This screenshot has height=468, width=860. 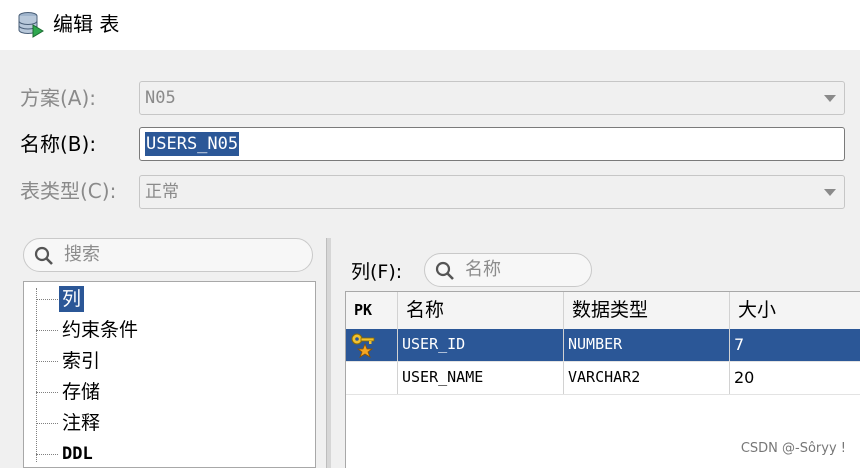 What do you see at coordinates (647, 378) in the screenshot?
I see `column-type-cell: VARCHAR2` at bounding box center [647, 378].